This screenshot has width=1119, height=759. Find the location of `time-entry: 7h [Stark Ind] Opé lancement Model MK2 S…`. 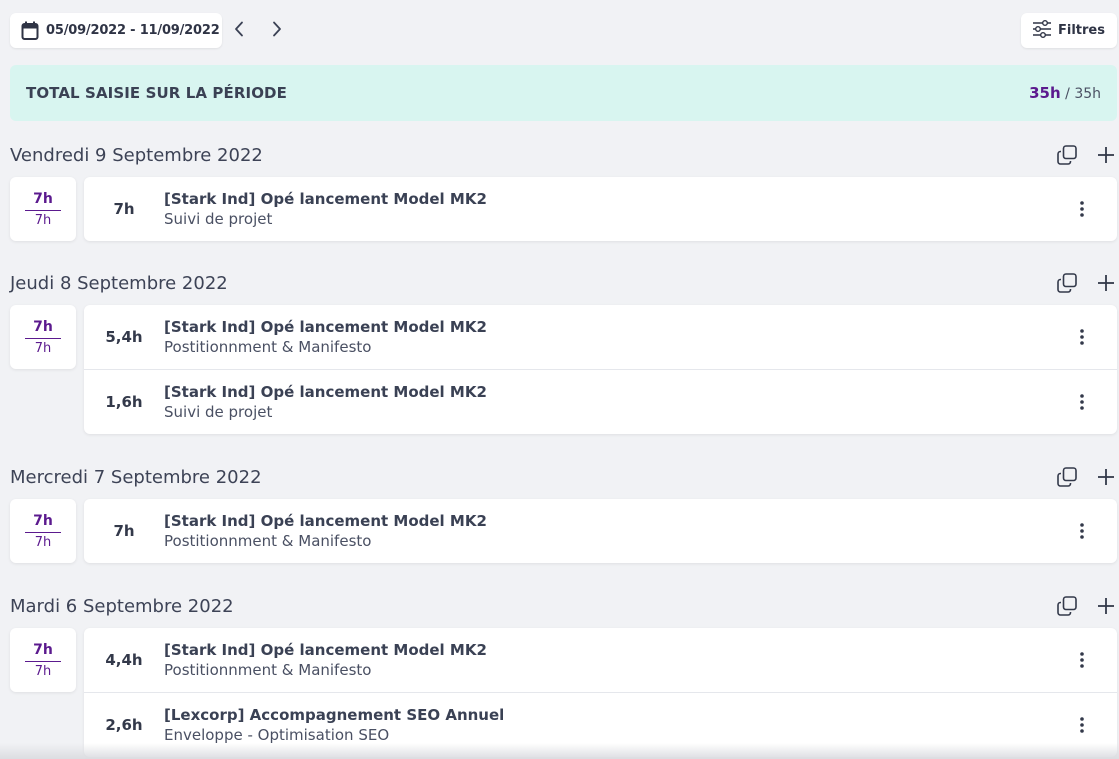

time-entry: 7h [Stark Ind] Opé lancement Model MK2 S… is located at coordinates (600, 209).